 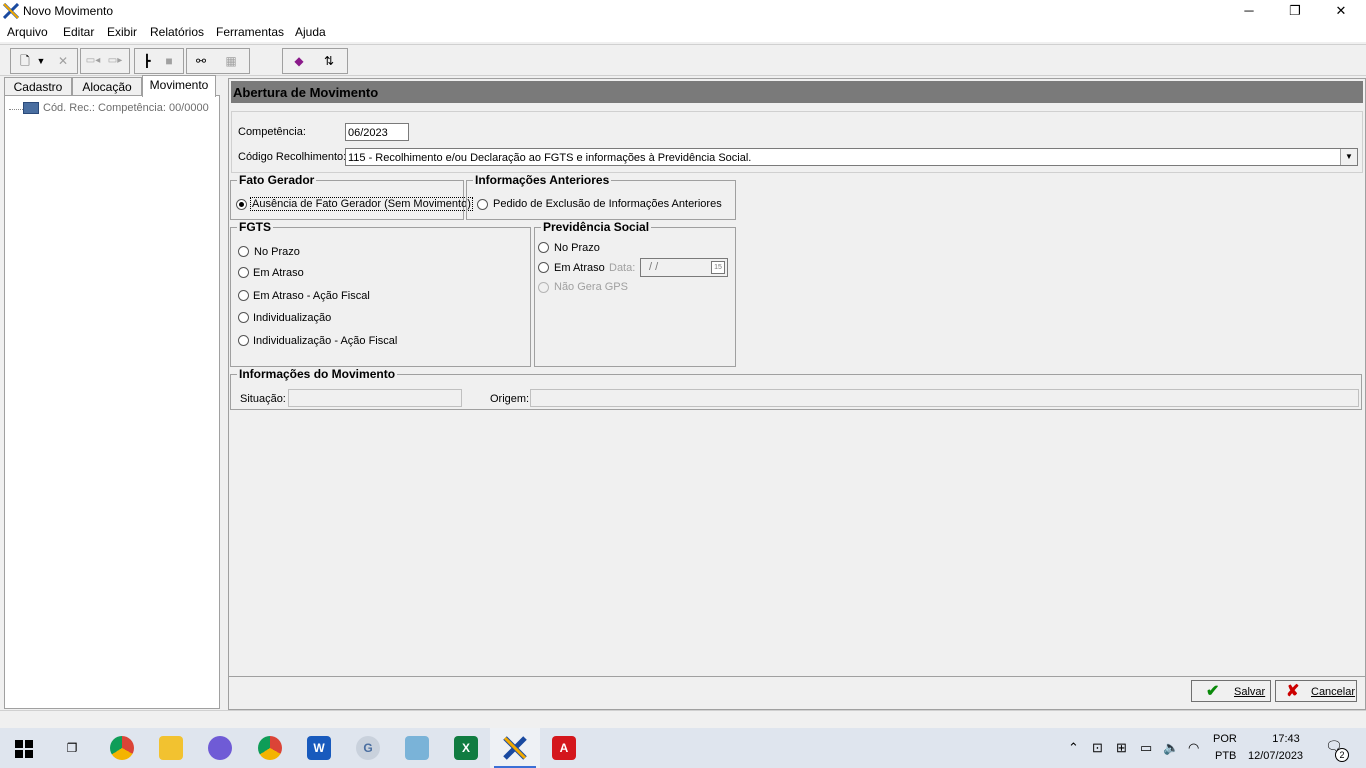 What do you see at coordinates (263, 399) in the screenshot?
I see `situacao-label: Situação:` at bounding box center [263, 399].